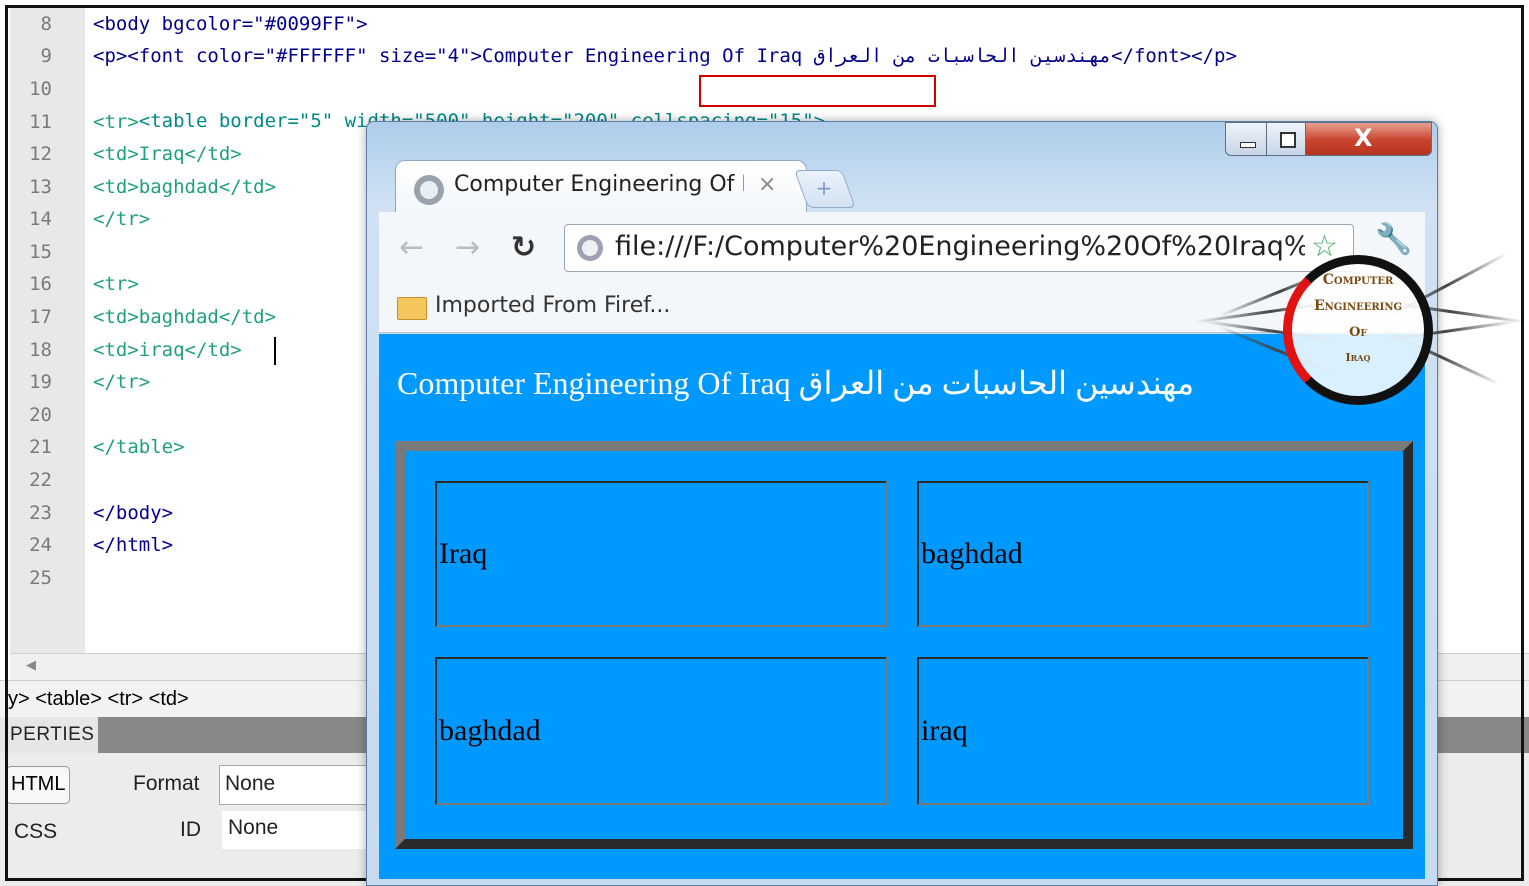 Image resolution: width=1529 pixels, height=886 pixels. Describe the element at coordinates (1246, 139) in the screenshot. I see `minimize-button` at that location.